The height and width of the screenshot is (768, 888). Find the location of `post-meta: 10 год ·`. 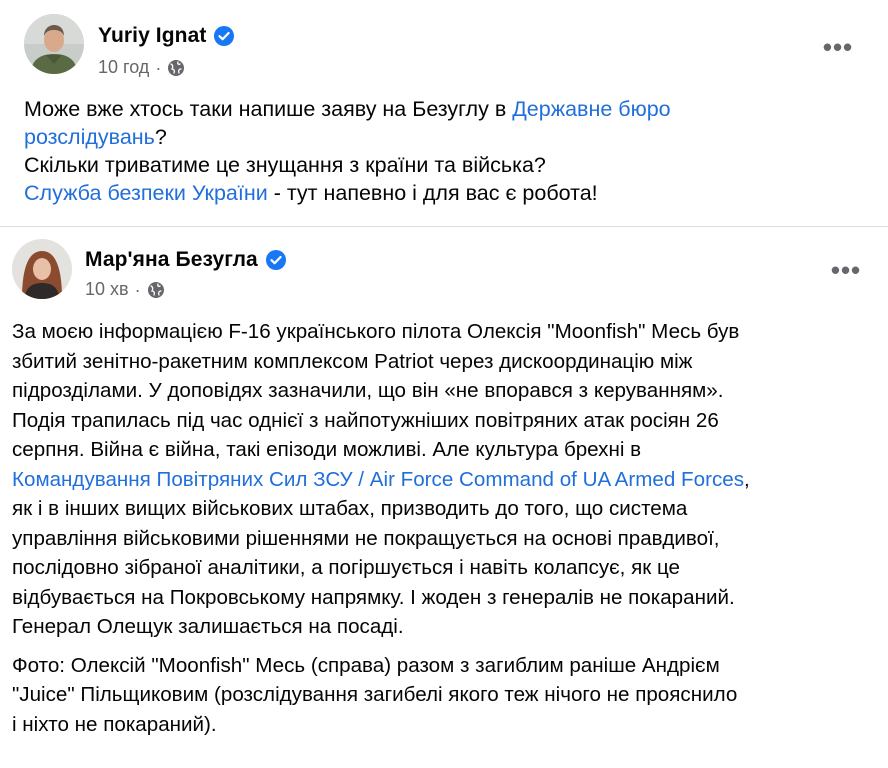

post-meta: 10 год · is located at coordinates (141, 67).